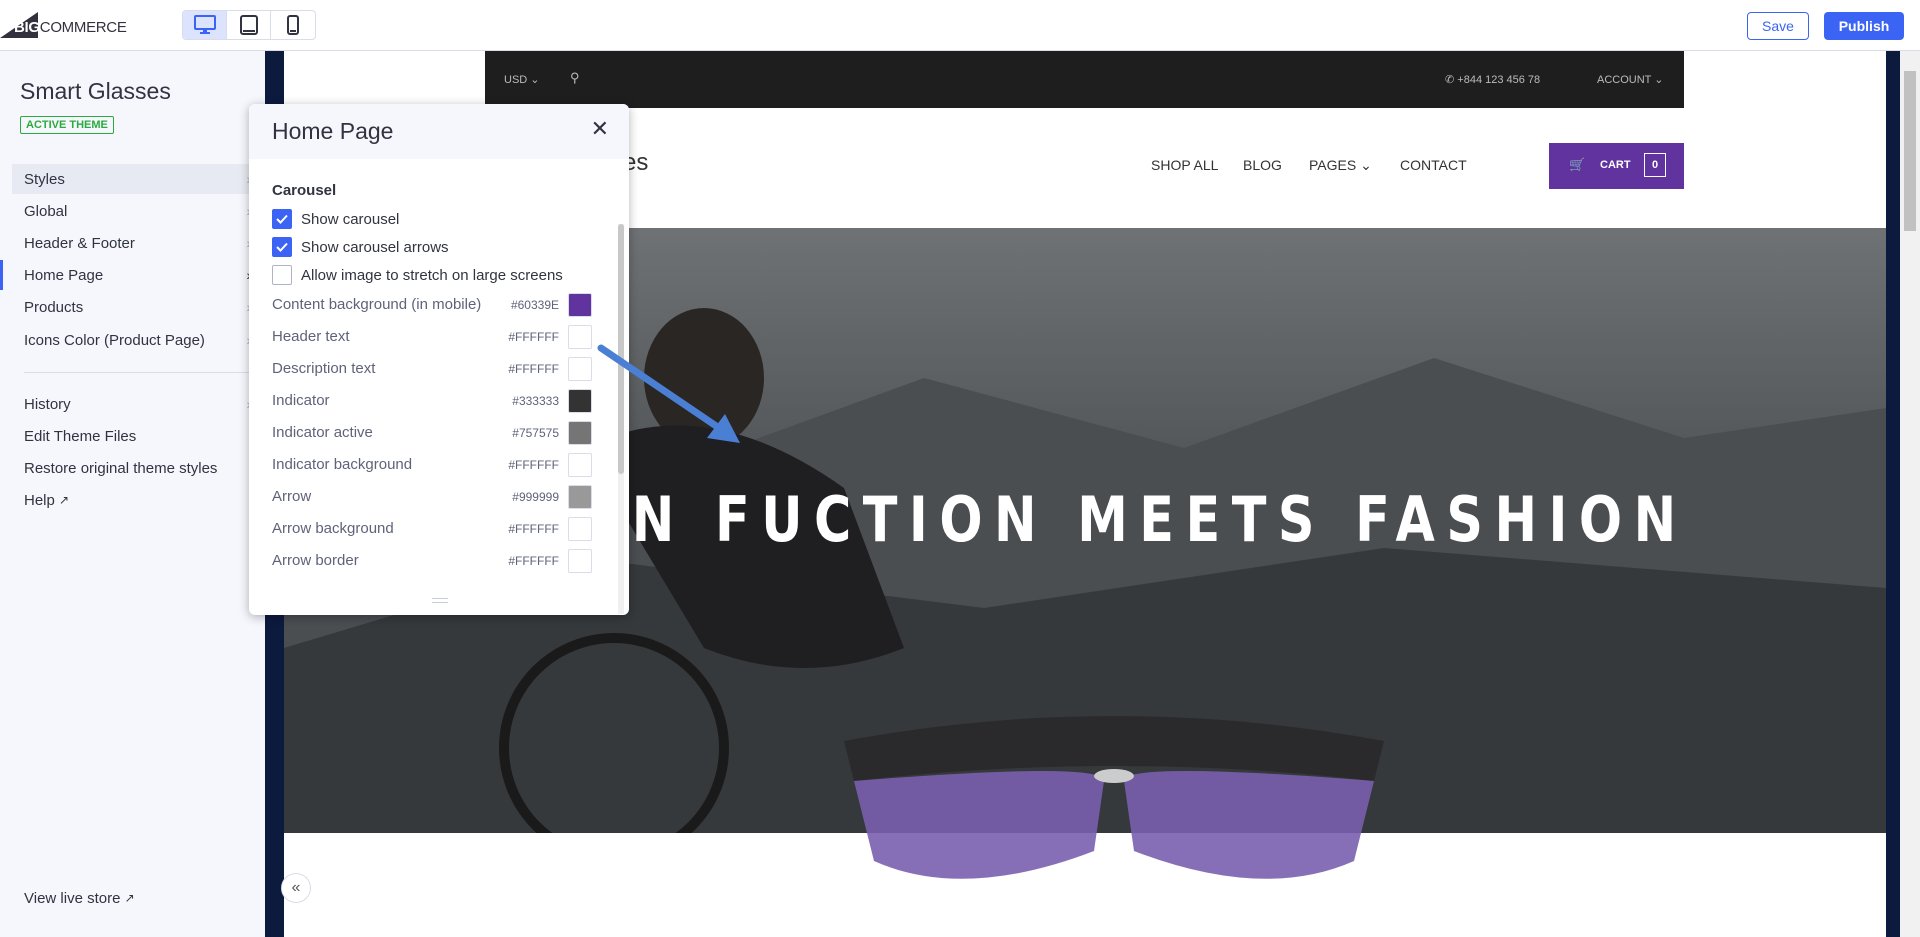 The width and height of the screenshot is (1920, 937). Describe the element at coordinates (324, 368) in the screenshot. I see `color-label: Description text` at that location.